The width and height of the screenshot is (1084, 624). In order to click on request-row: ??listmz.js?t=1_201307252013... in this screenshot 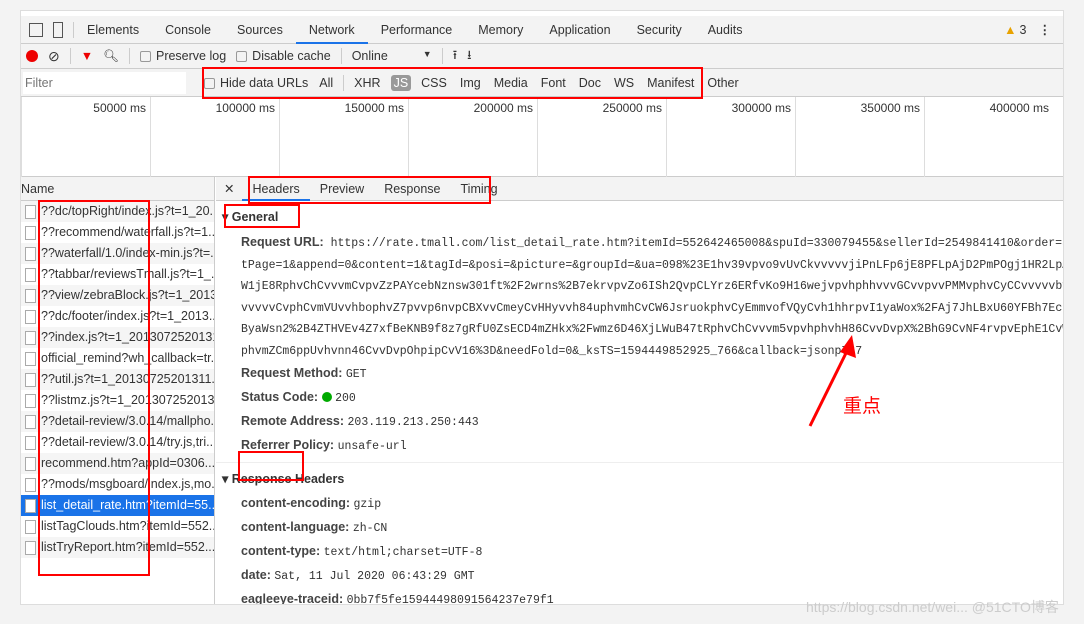, I will do `click(117, 400)`.